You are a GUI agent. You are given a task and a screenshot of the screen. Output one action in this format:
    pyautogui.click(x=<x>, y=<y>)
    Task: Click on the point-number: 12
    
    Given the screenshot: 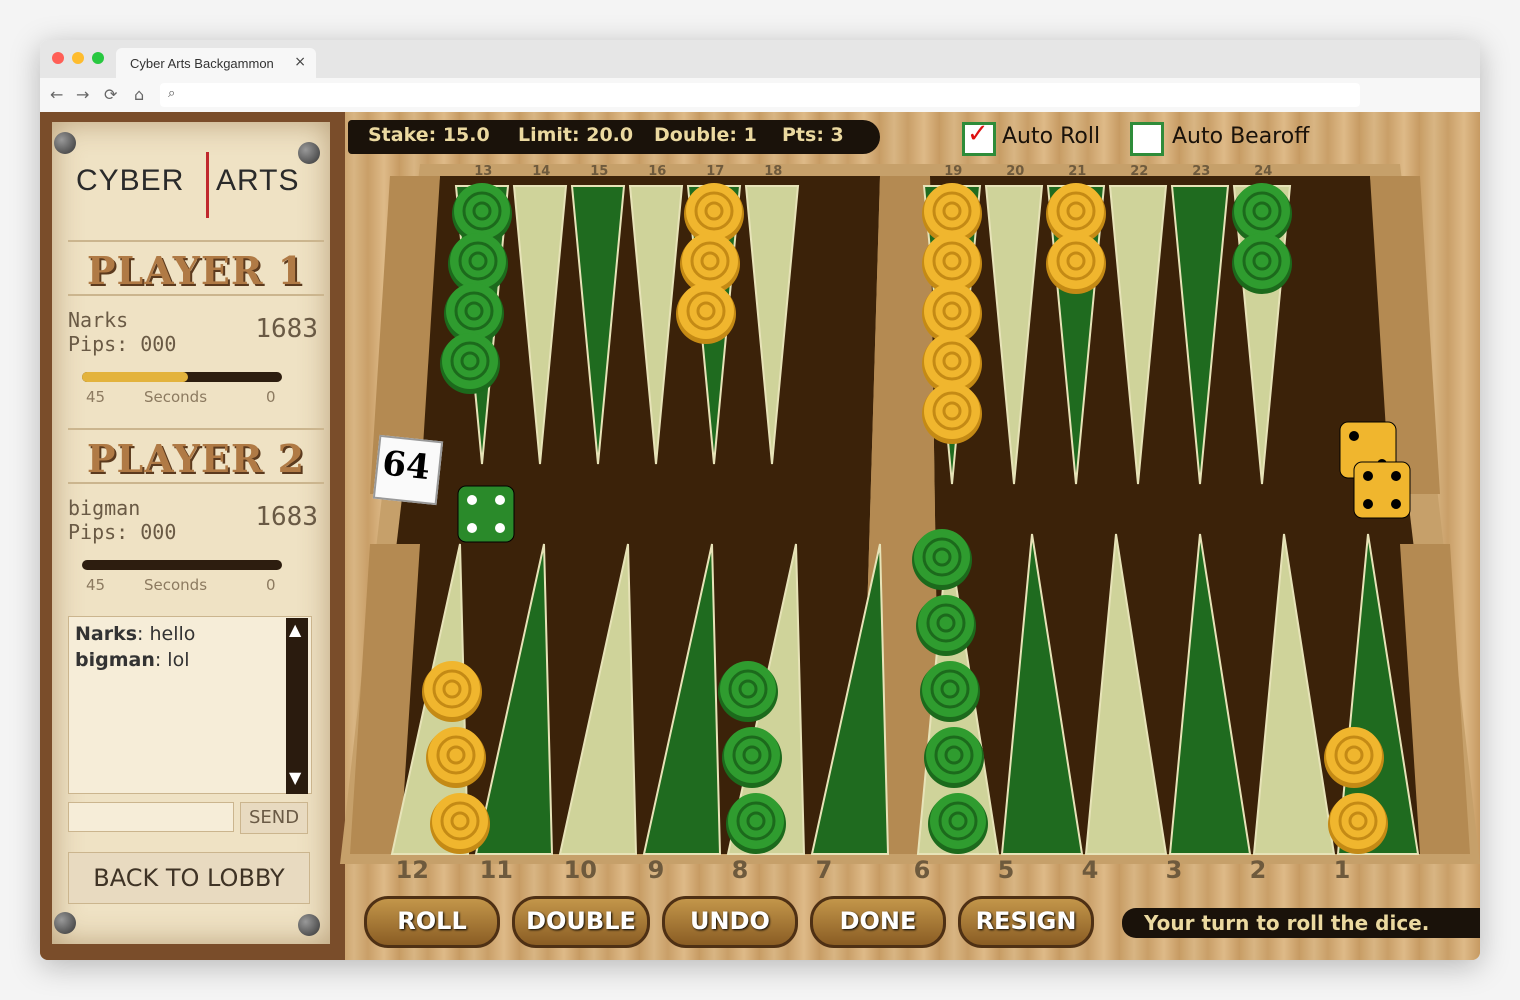 What is the action you would take?
    pyautogui.click(x=412, y=870)
    